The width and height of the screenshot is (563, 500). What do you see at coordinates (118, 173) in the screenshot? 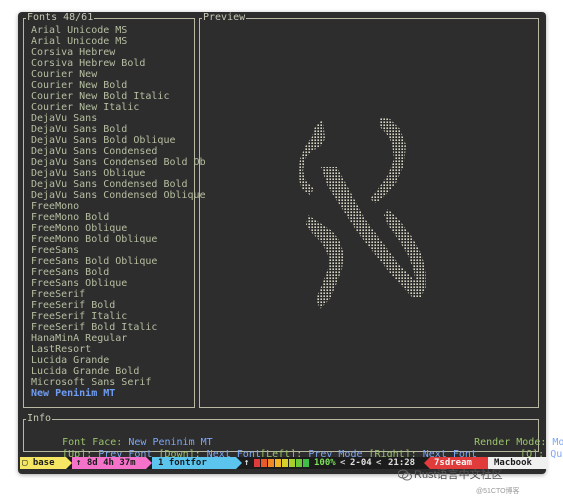
I see `font-list-item: DejaVu Sans Oblique` at bounding box center [118, 173].